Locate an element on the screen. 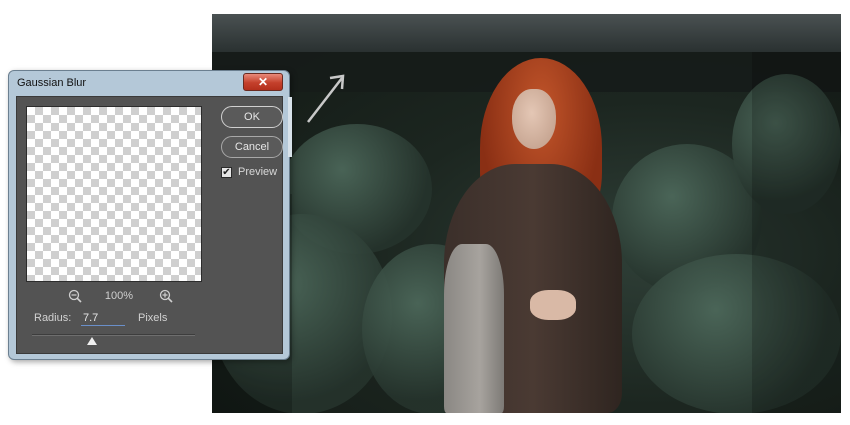  photo-sky is located at coordinates (526, 33).